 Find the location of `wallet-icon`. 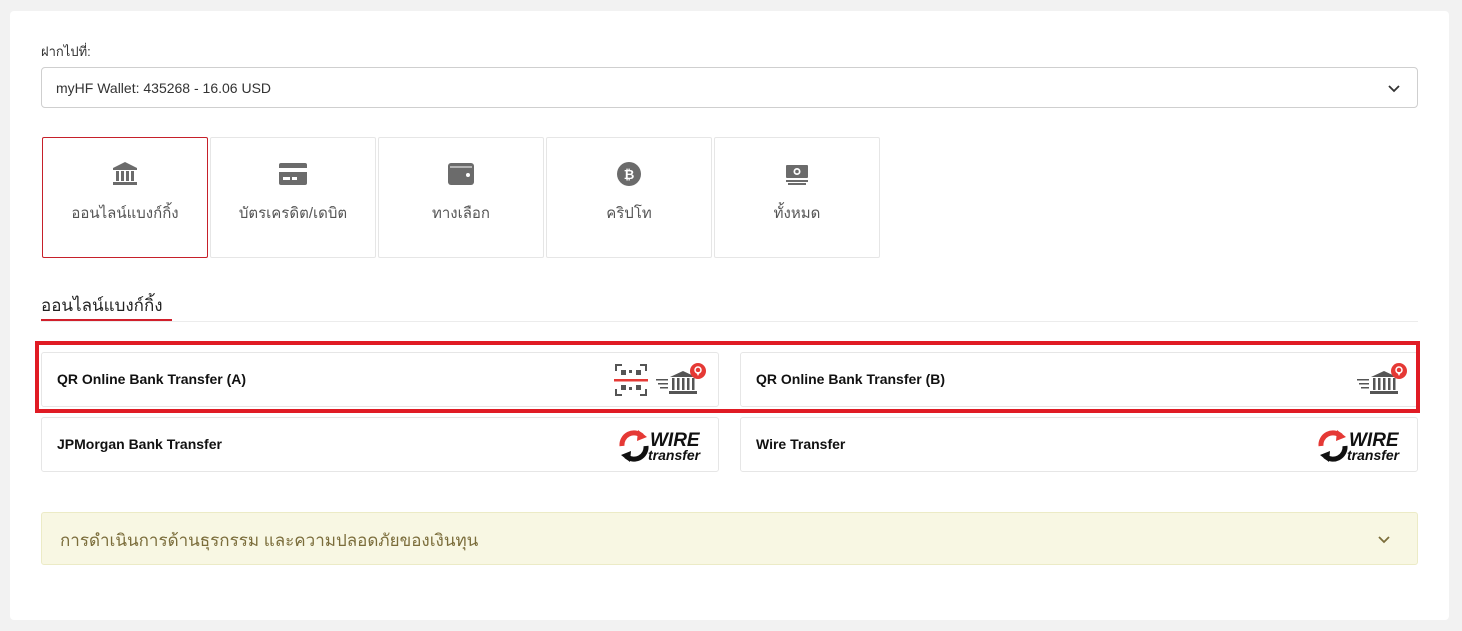

wallet-icon is located at coordinates (461, 174).